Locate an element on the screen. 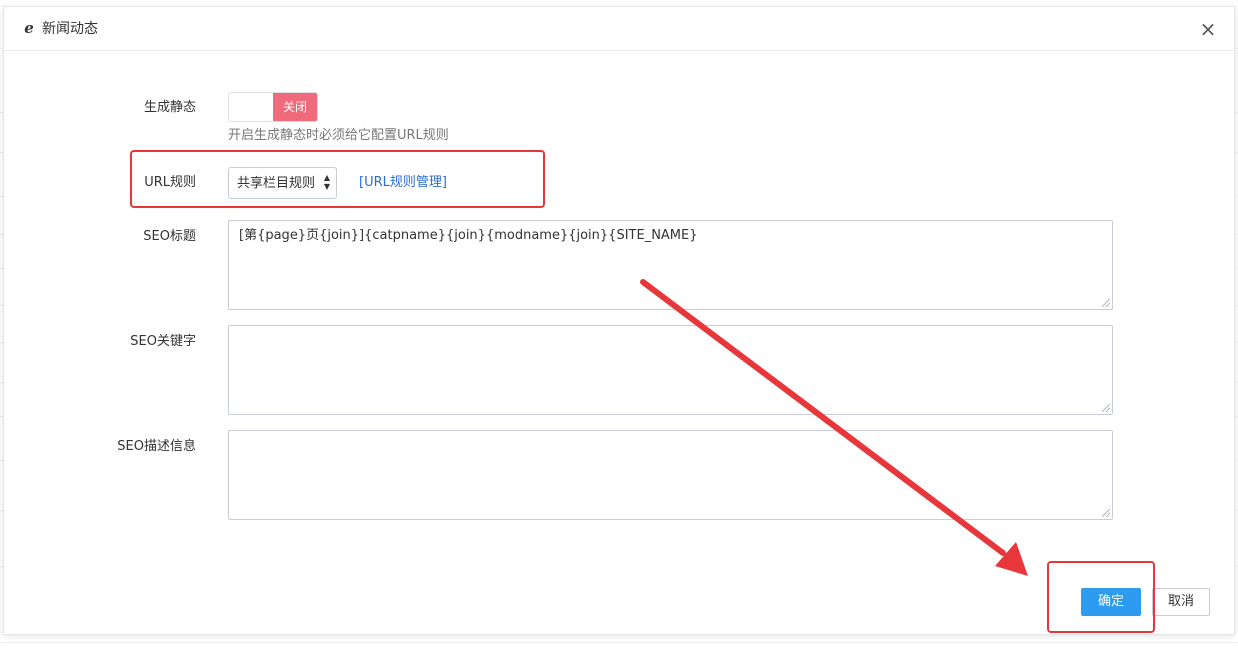  select-arrows-icon: ▲ ▼ is located at coordinates (327, 182).